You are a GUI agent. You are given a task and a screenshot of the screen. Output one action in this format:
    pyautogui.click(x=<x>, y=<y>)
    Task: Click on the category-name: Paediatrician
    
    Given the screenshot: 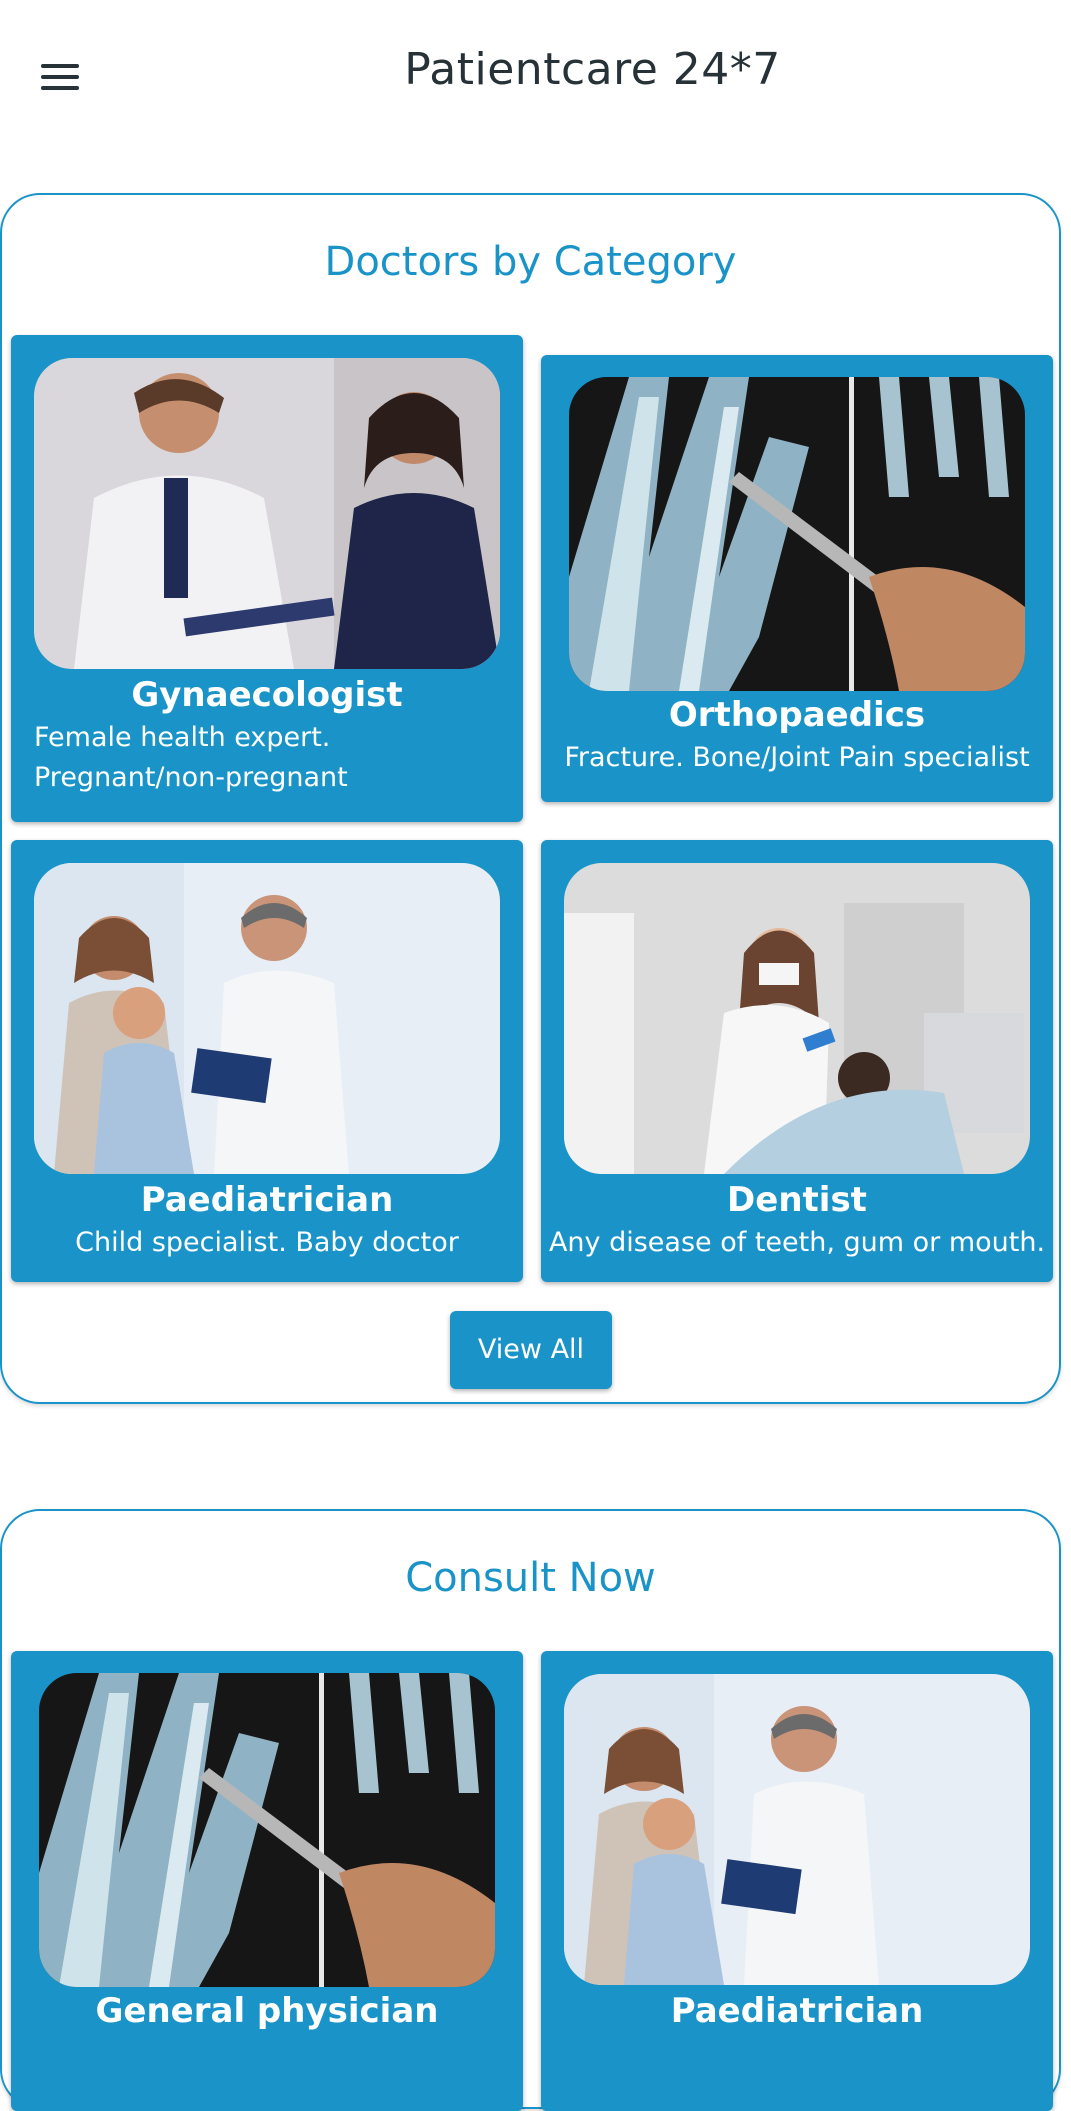 What is the action you would take?
    pyautogui.click(x=267, y=1200)
    